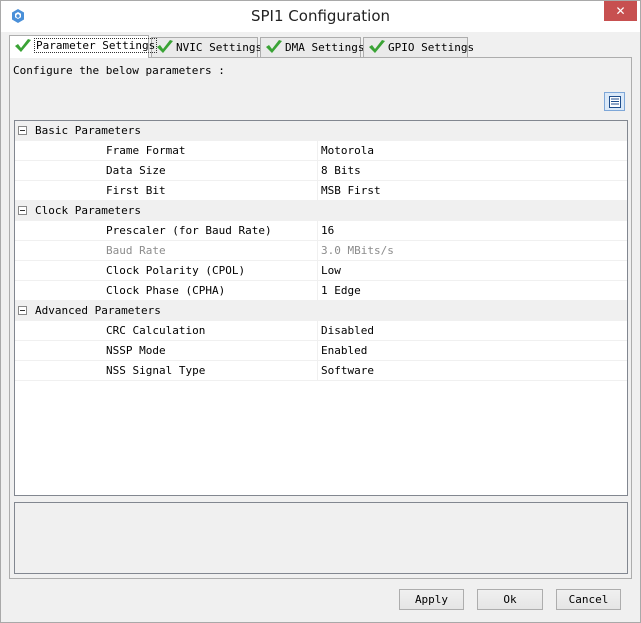 This screenshot has width=641, height=623. What do you see at coordinates (136, 250) in the screenshot?
I see `param-name: Baud Rate` at bounding box center [136, 250].